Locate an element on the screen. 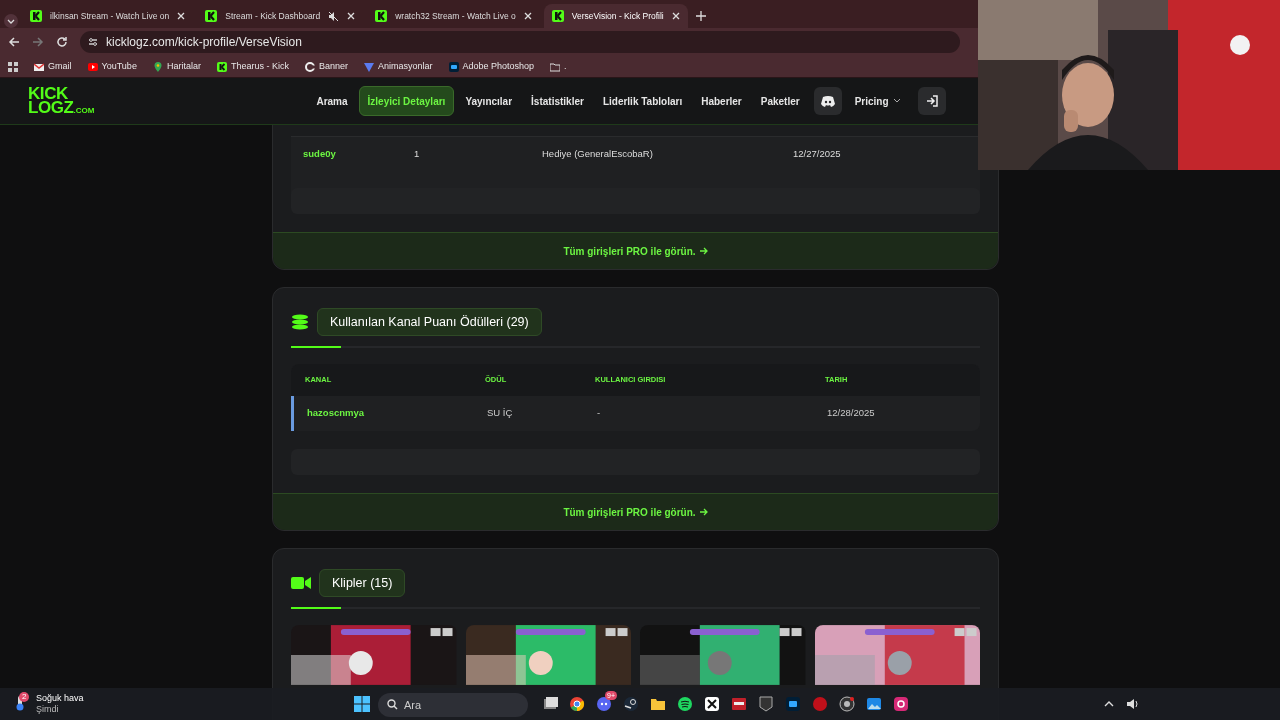 Image resolution: width=1280 pixels, height=720 pixels. forward-icon is located at coordinates (38, 42).